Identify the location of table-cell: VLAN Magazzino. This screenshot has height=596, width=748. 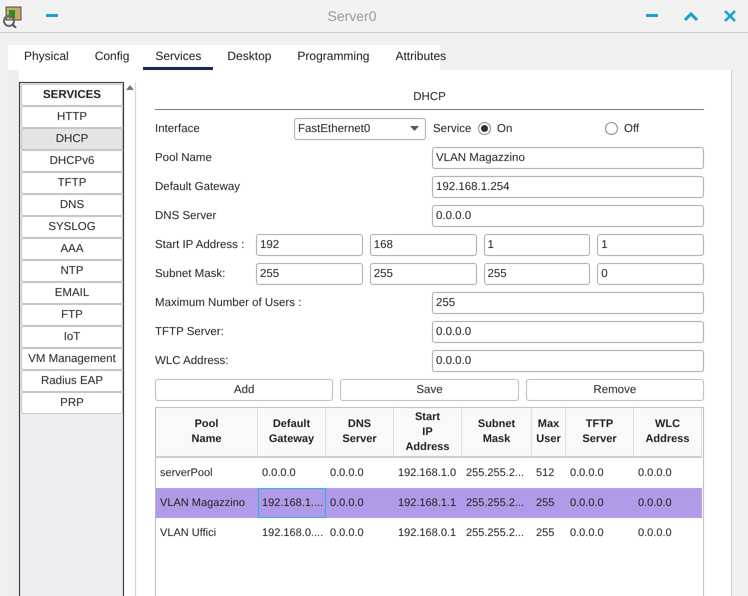
(207, 503).